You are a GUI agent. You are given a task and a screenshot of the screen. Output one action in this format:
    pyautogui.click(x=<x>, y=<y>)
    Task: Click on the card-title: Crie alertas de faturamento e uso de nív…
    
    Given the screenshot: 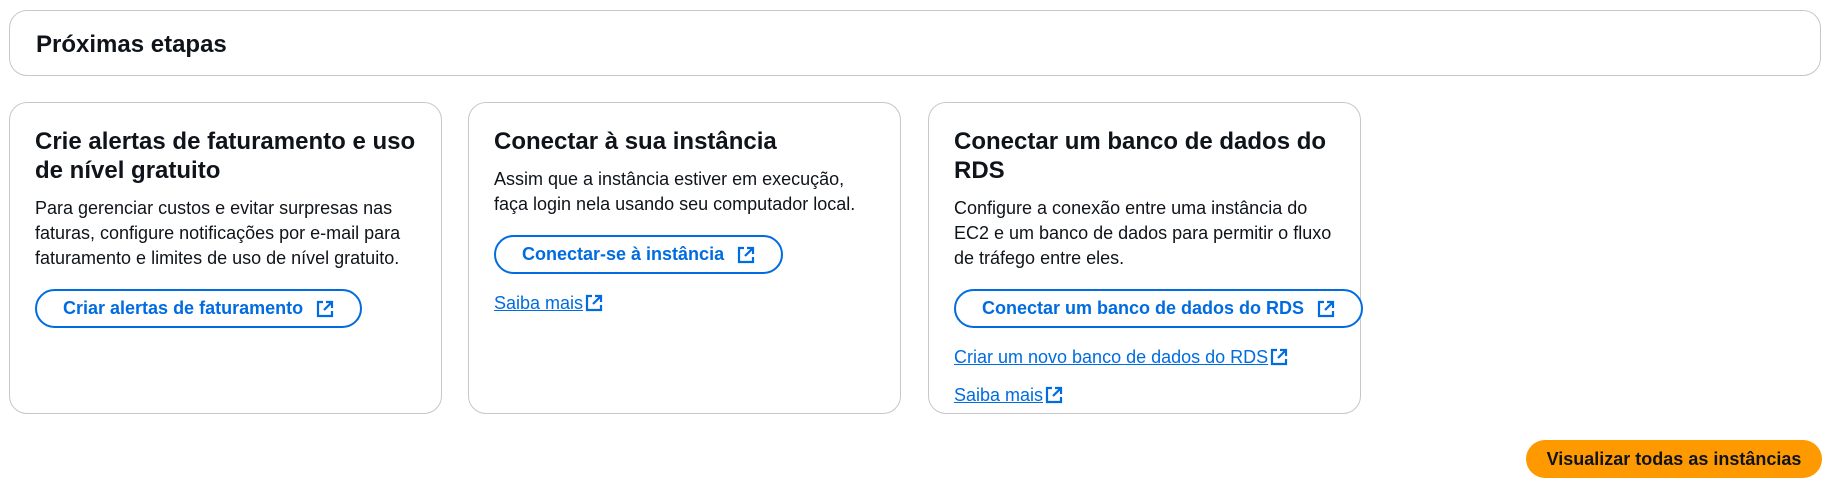 What is the action you would take?
    pyautogui.click(x=225, y=156)
    